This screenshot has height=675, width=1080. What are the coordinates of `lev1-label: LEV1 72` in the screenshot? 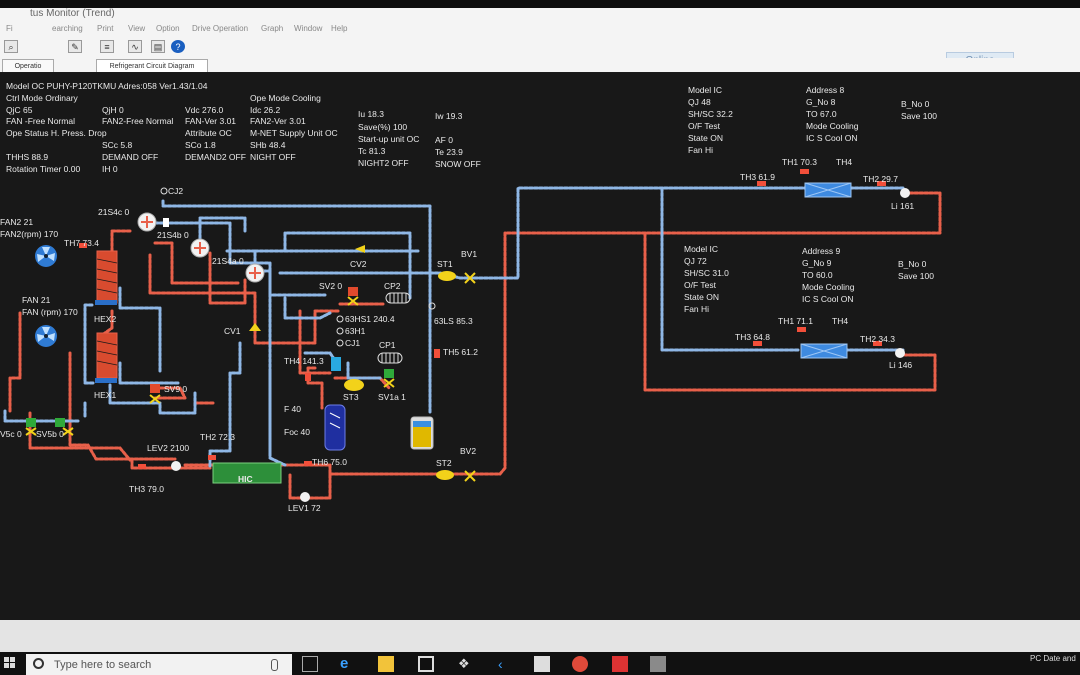 It's located at (304, 508).